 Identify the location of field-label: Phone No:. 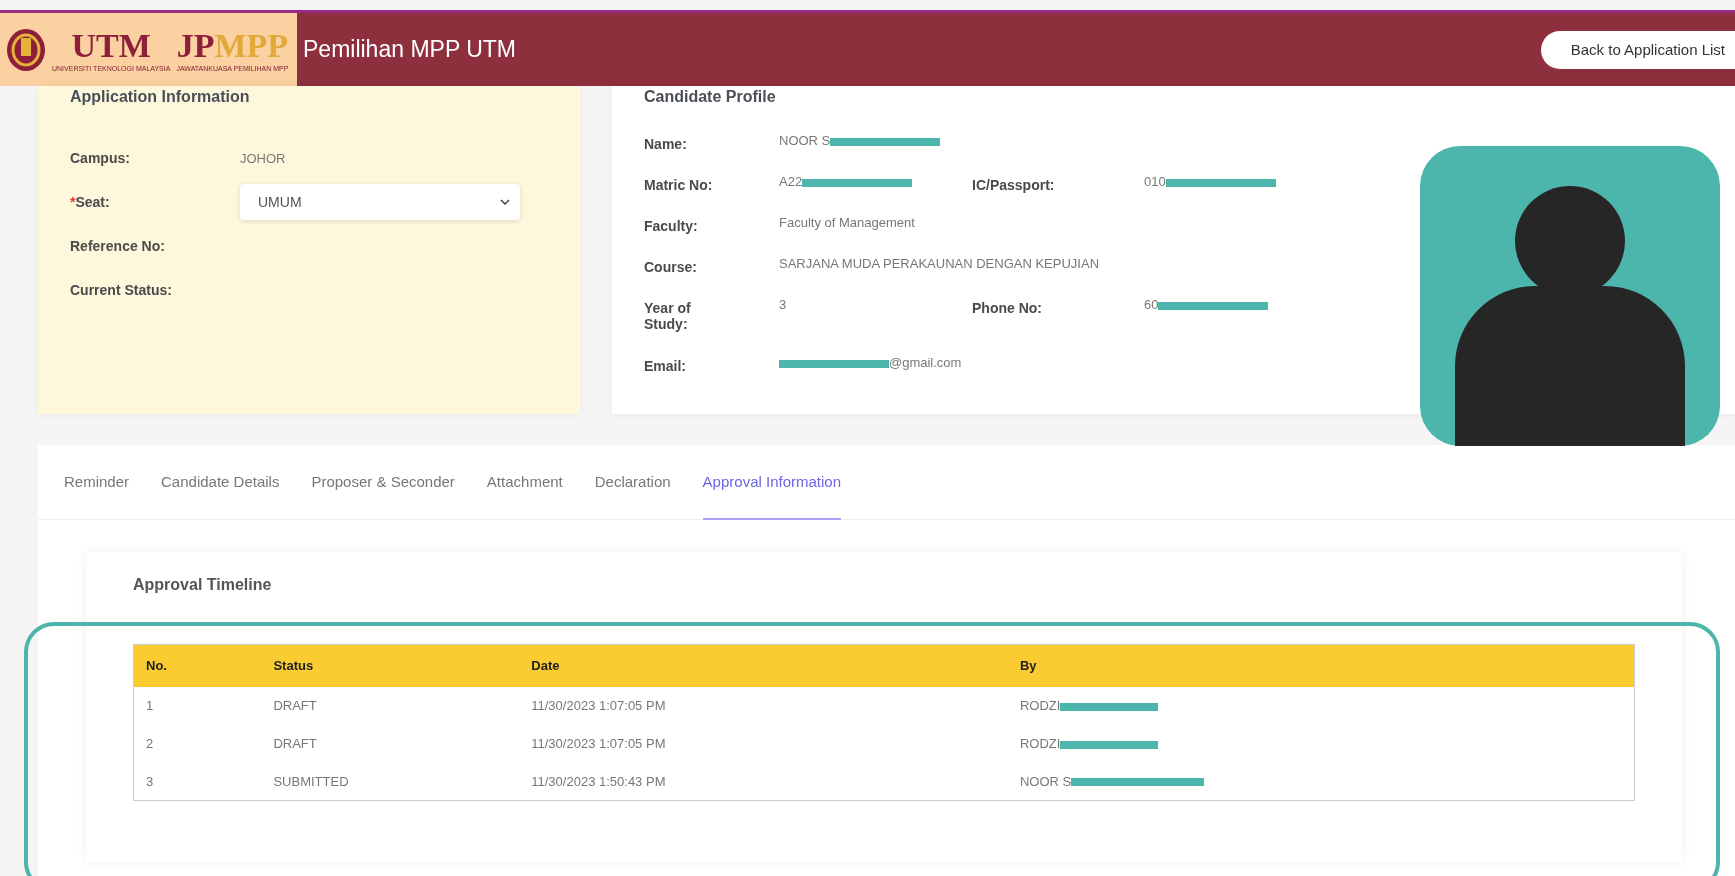
(1007, 307).